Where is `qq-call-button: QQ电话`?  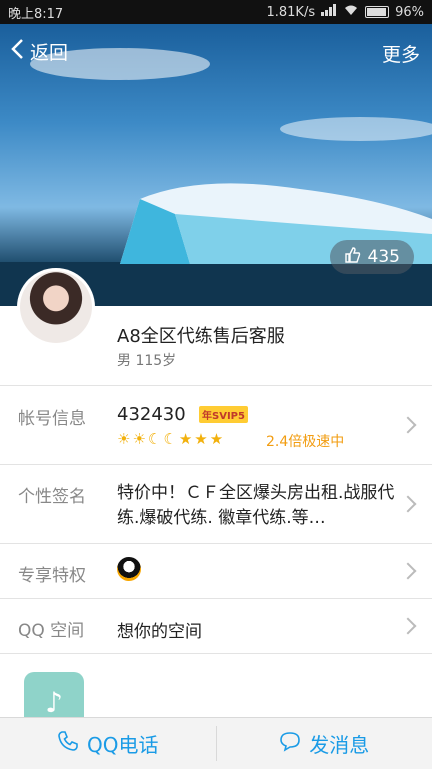 qq-call-button: QQ电话 is located at coordinates (108, 743).